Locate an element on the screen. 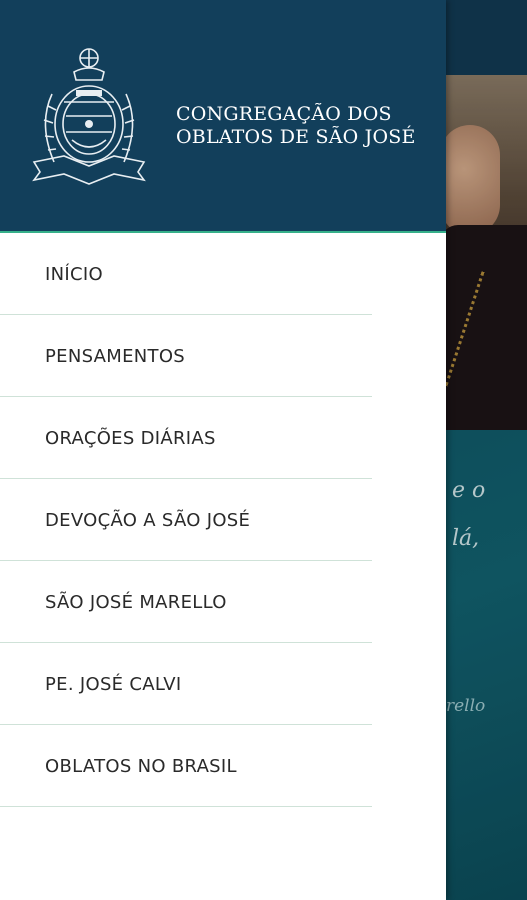 This screenshot has width=527, height=900. menu-item-label: ORAÇÕES DIÁRIAS is located at coordinates (130, 438).